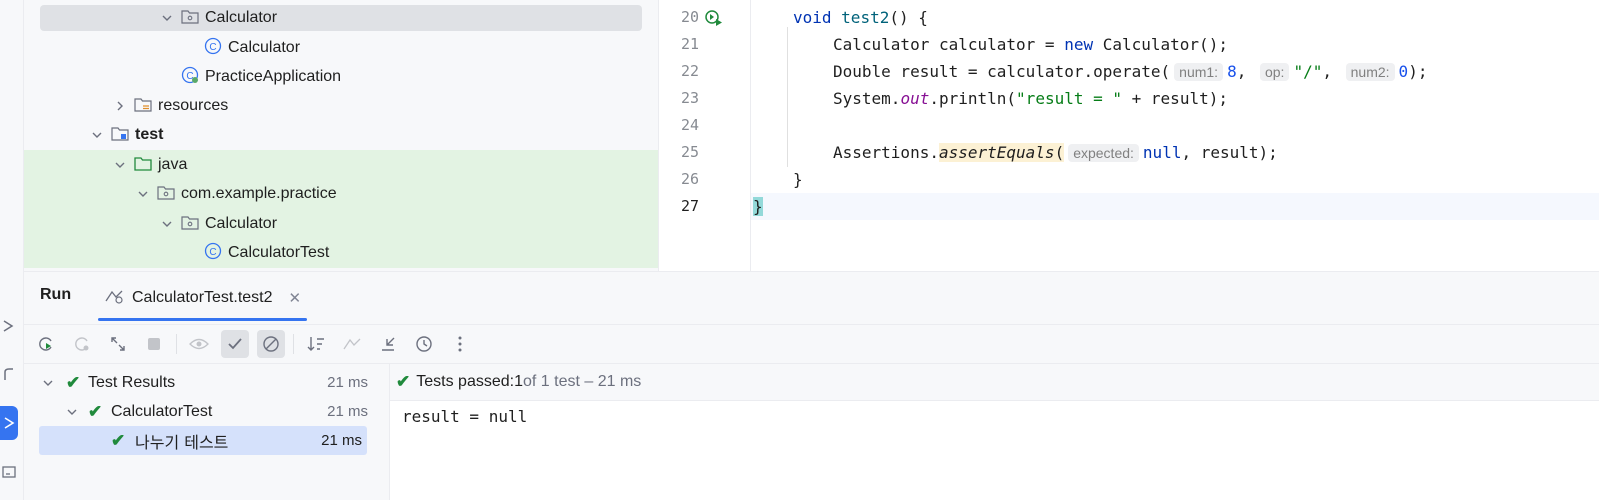 The image size is (1599, 500). What do you see at coordinates (190, 77) in the screenshot?
I see `spring-class-icon: C` at bounding box center [190, 77].